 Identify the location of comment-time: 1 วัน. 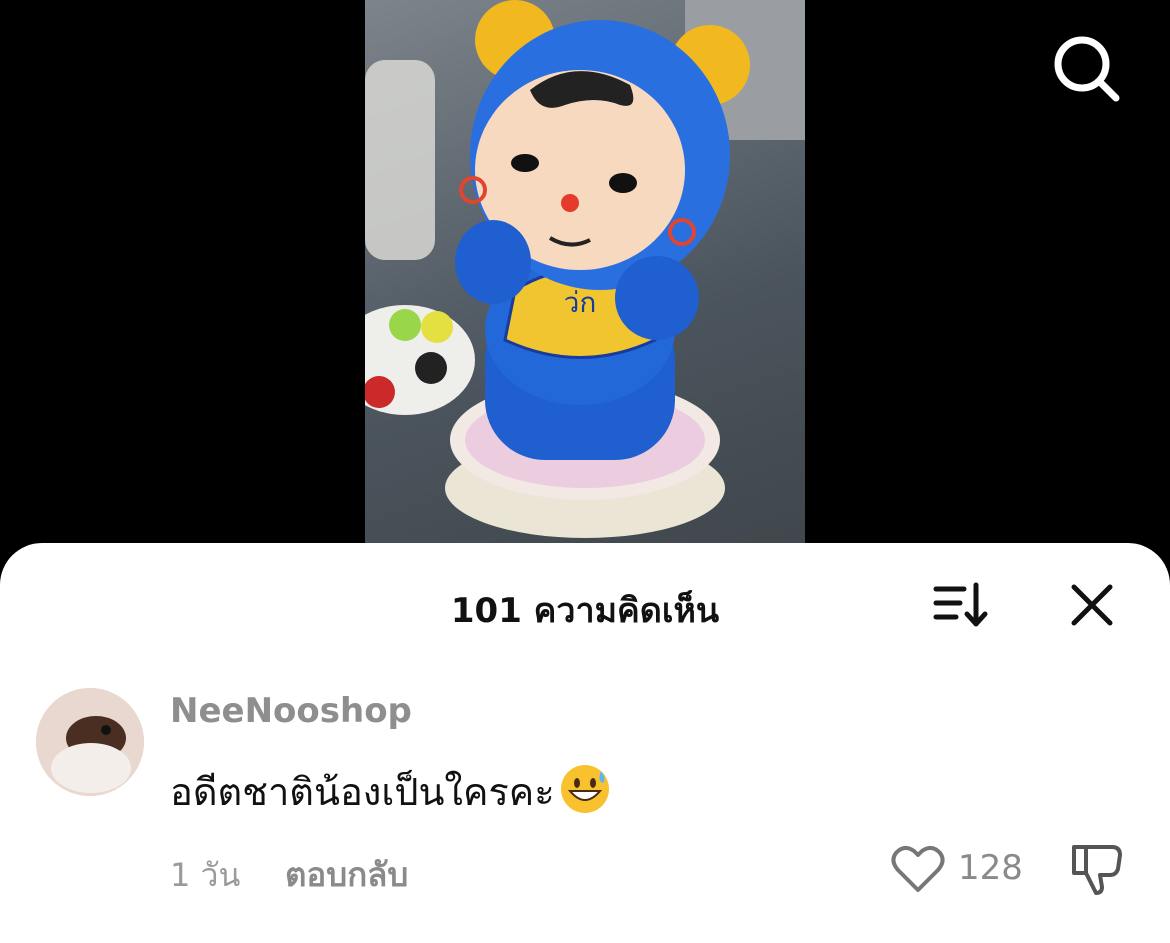
(205, 875).